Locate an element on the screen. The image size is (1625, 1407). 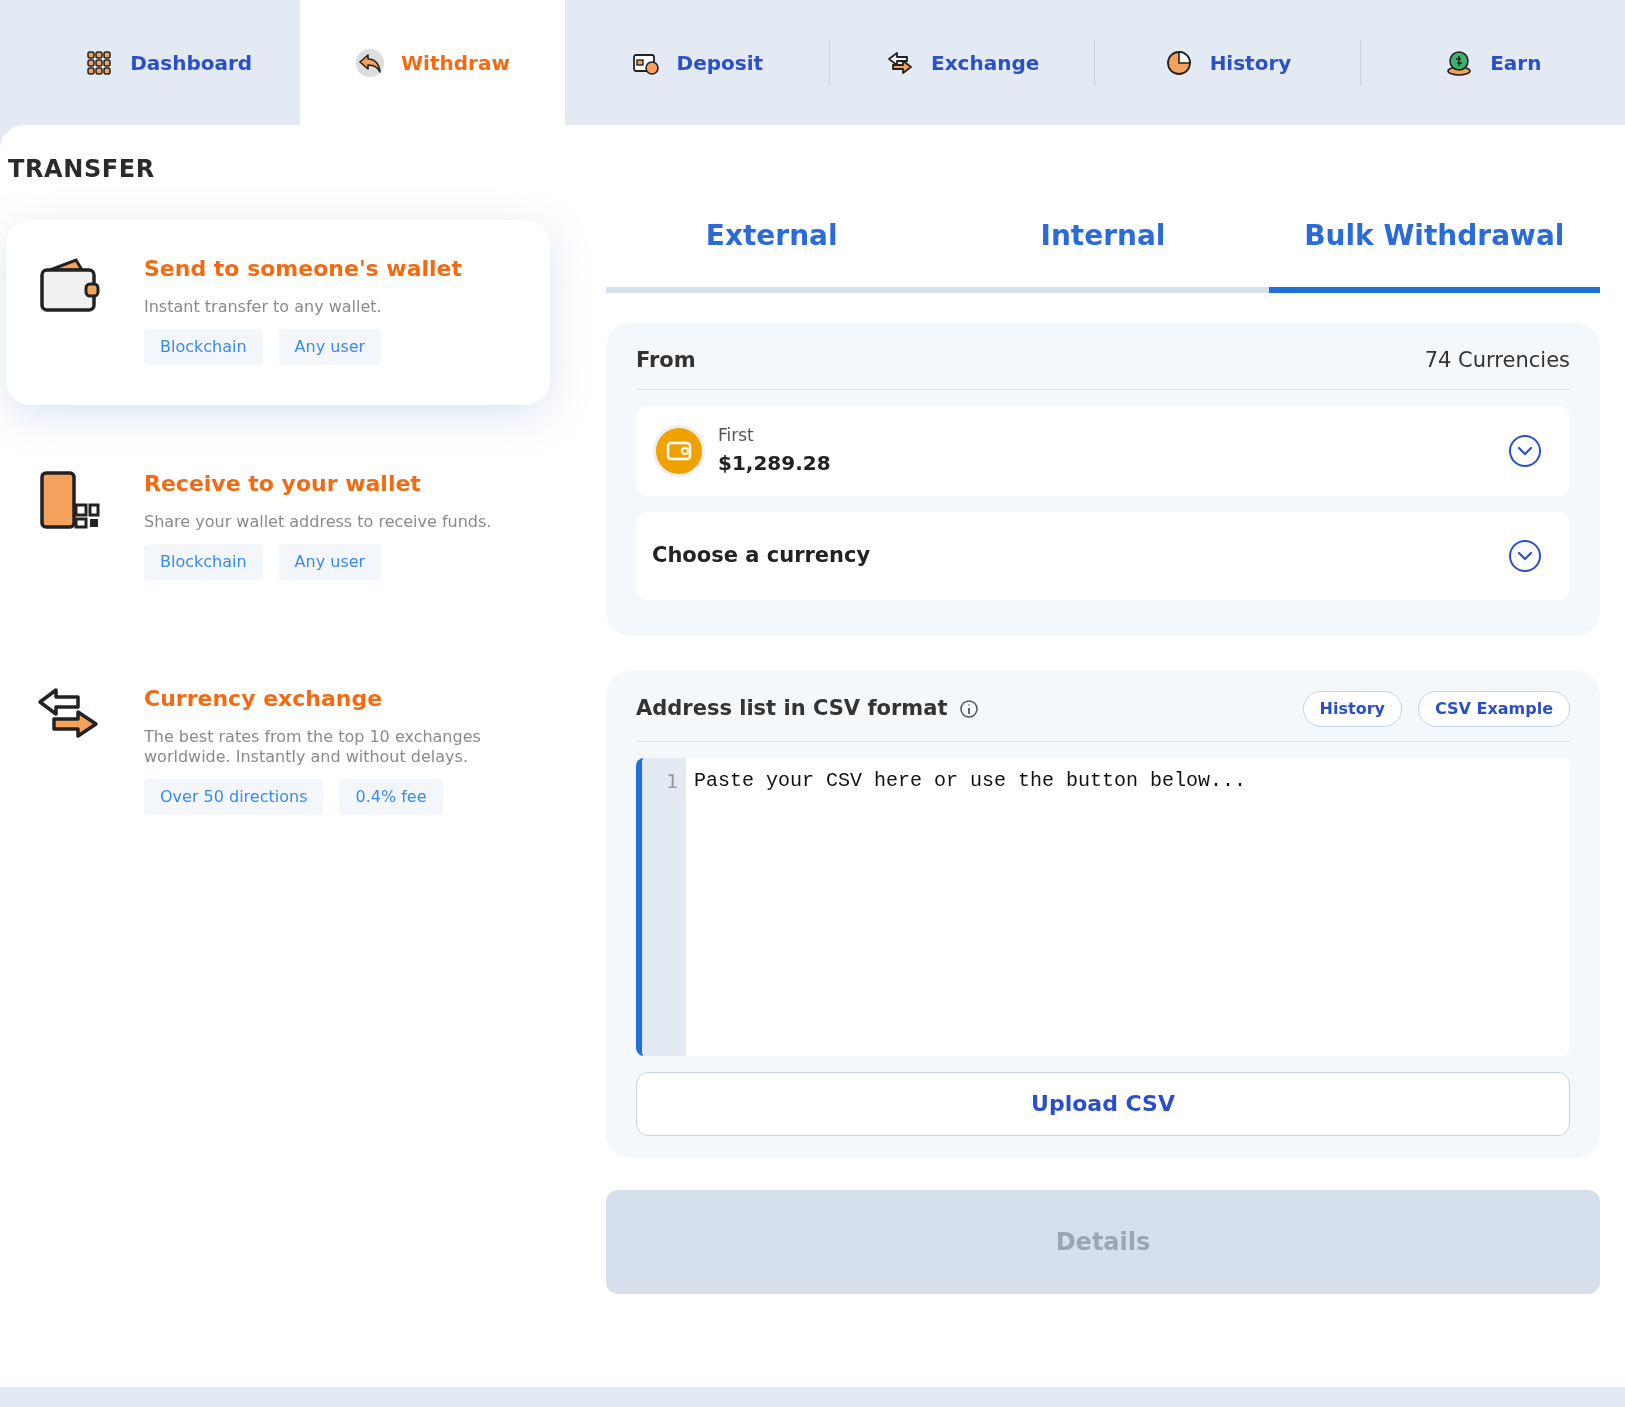
info-icon is located at coordinates (969, 708).